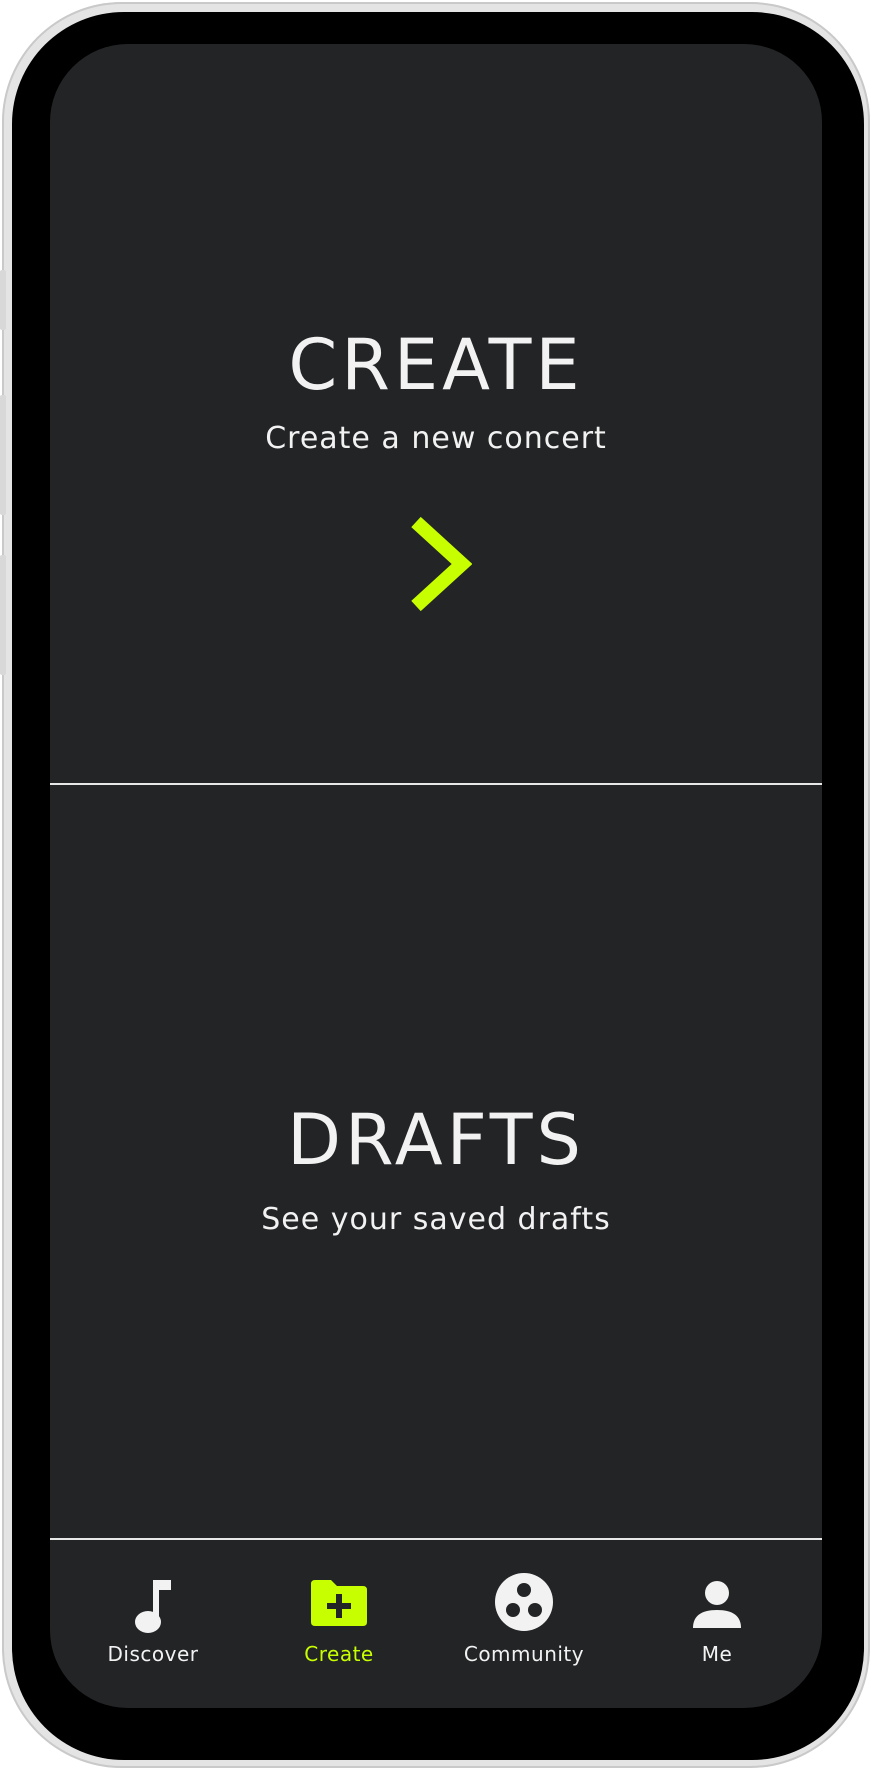 This screenshot has width=880, height=1772. What do you see at coordinates (339, 1654) in the screenshot?
I see `nav-create-label: Create` at bounding box center [339, 1654].